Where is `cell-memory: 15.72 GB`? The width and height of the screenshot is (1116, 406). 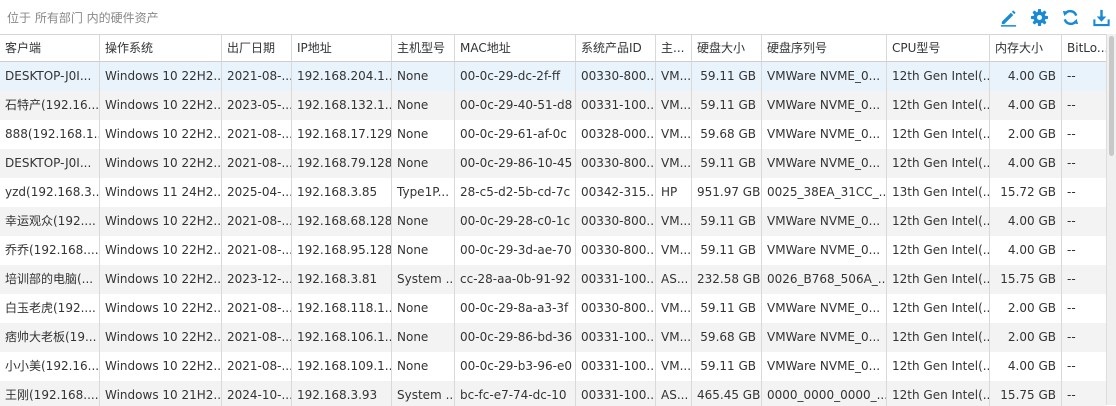 cell-memory: 15.72 GB is located at coordinates (1026, 192).